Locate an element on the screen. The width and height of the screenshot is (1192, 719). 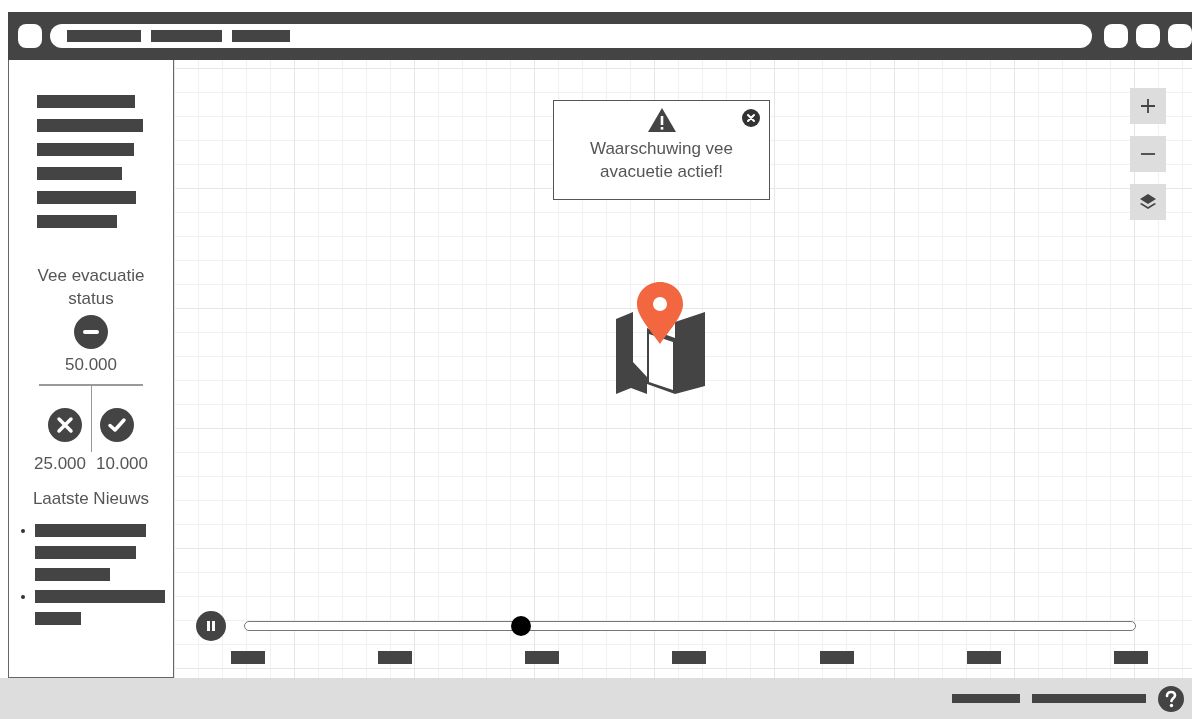
zoom-out-button is located at coordinates (1148, 154).